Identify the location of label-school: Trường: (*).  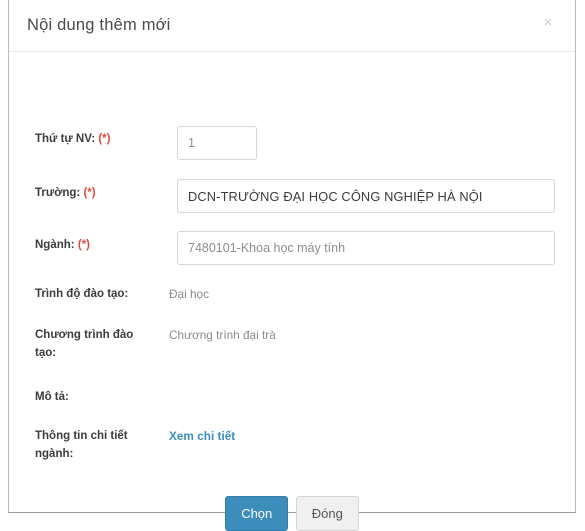
(96, 193).